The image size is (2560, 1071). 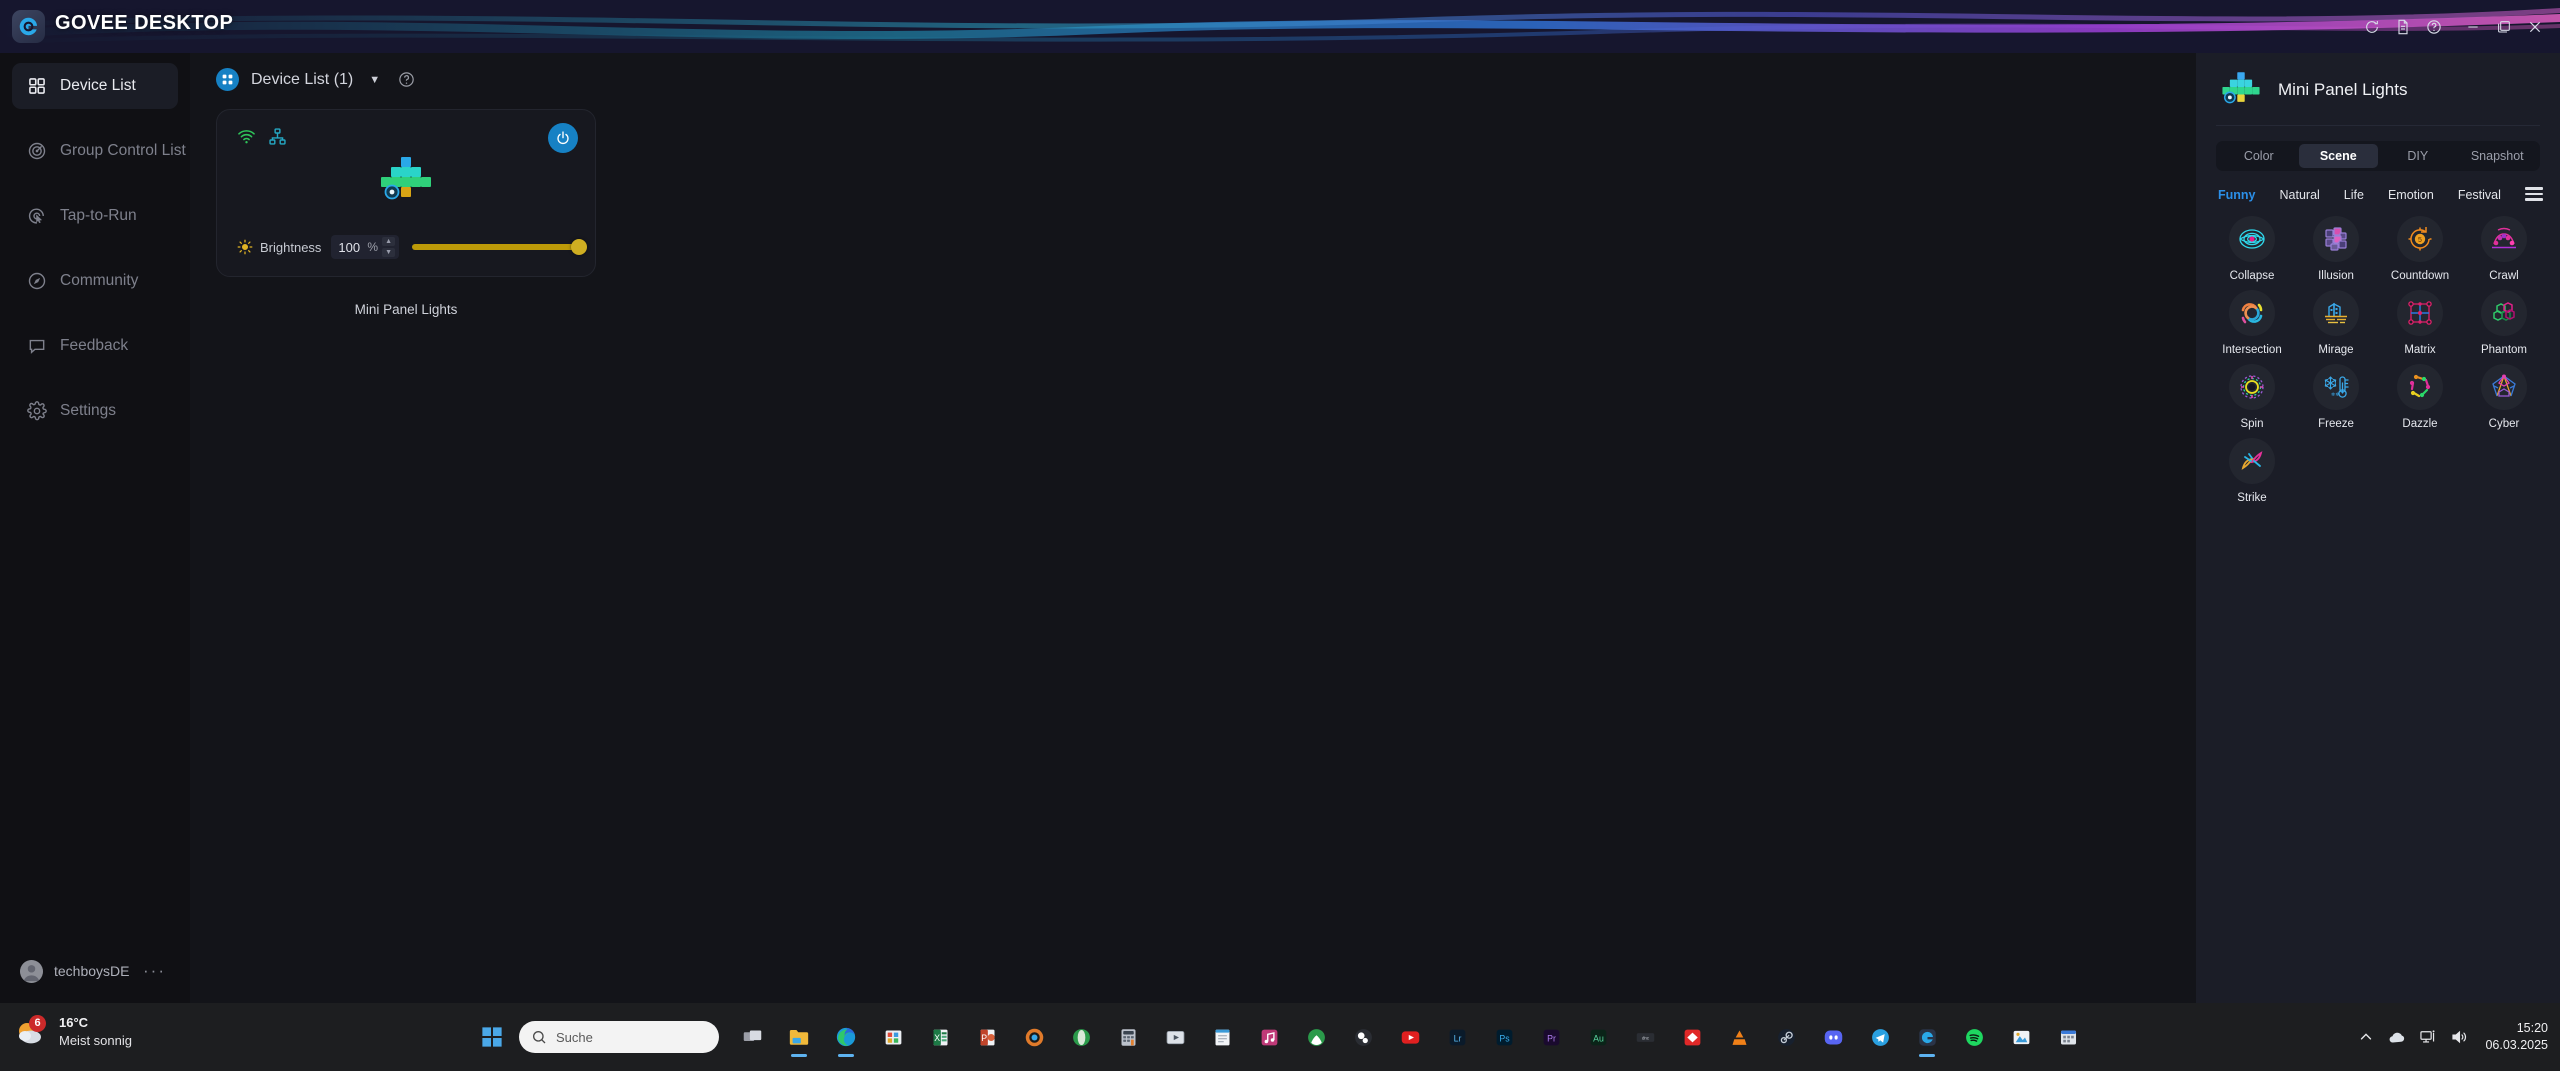 What do you see at coordinates (2338, 156) in the screenshot?
I see `tab-scene: Scene` at bounding box center [2338, 156].